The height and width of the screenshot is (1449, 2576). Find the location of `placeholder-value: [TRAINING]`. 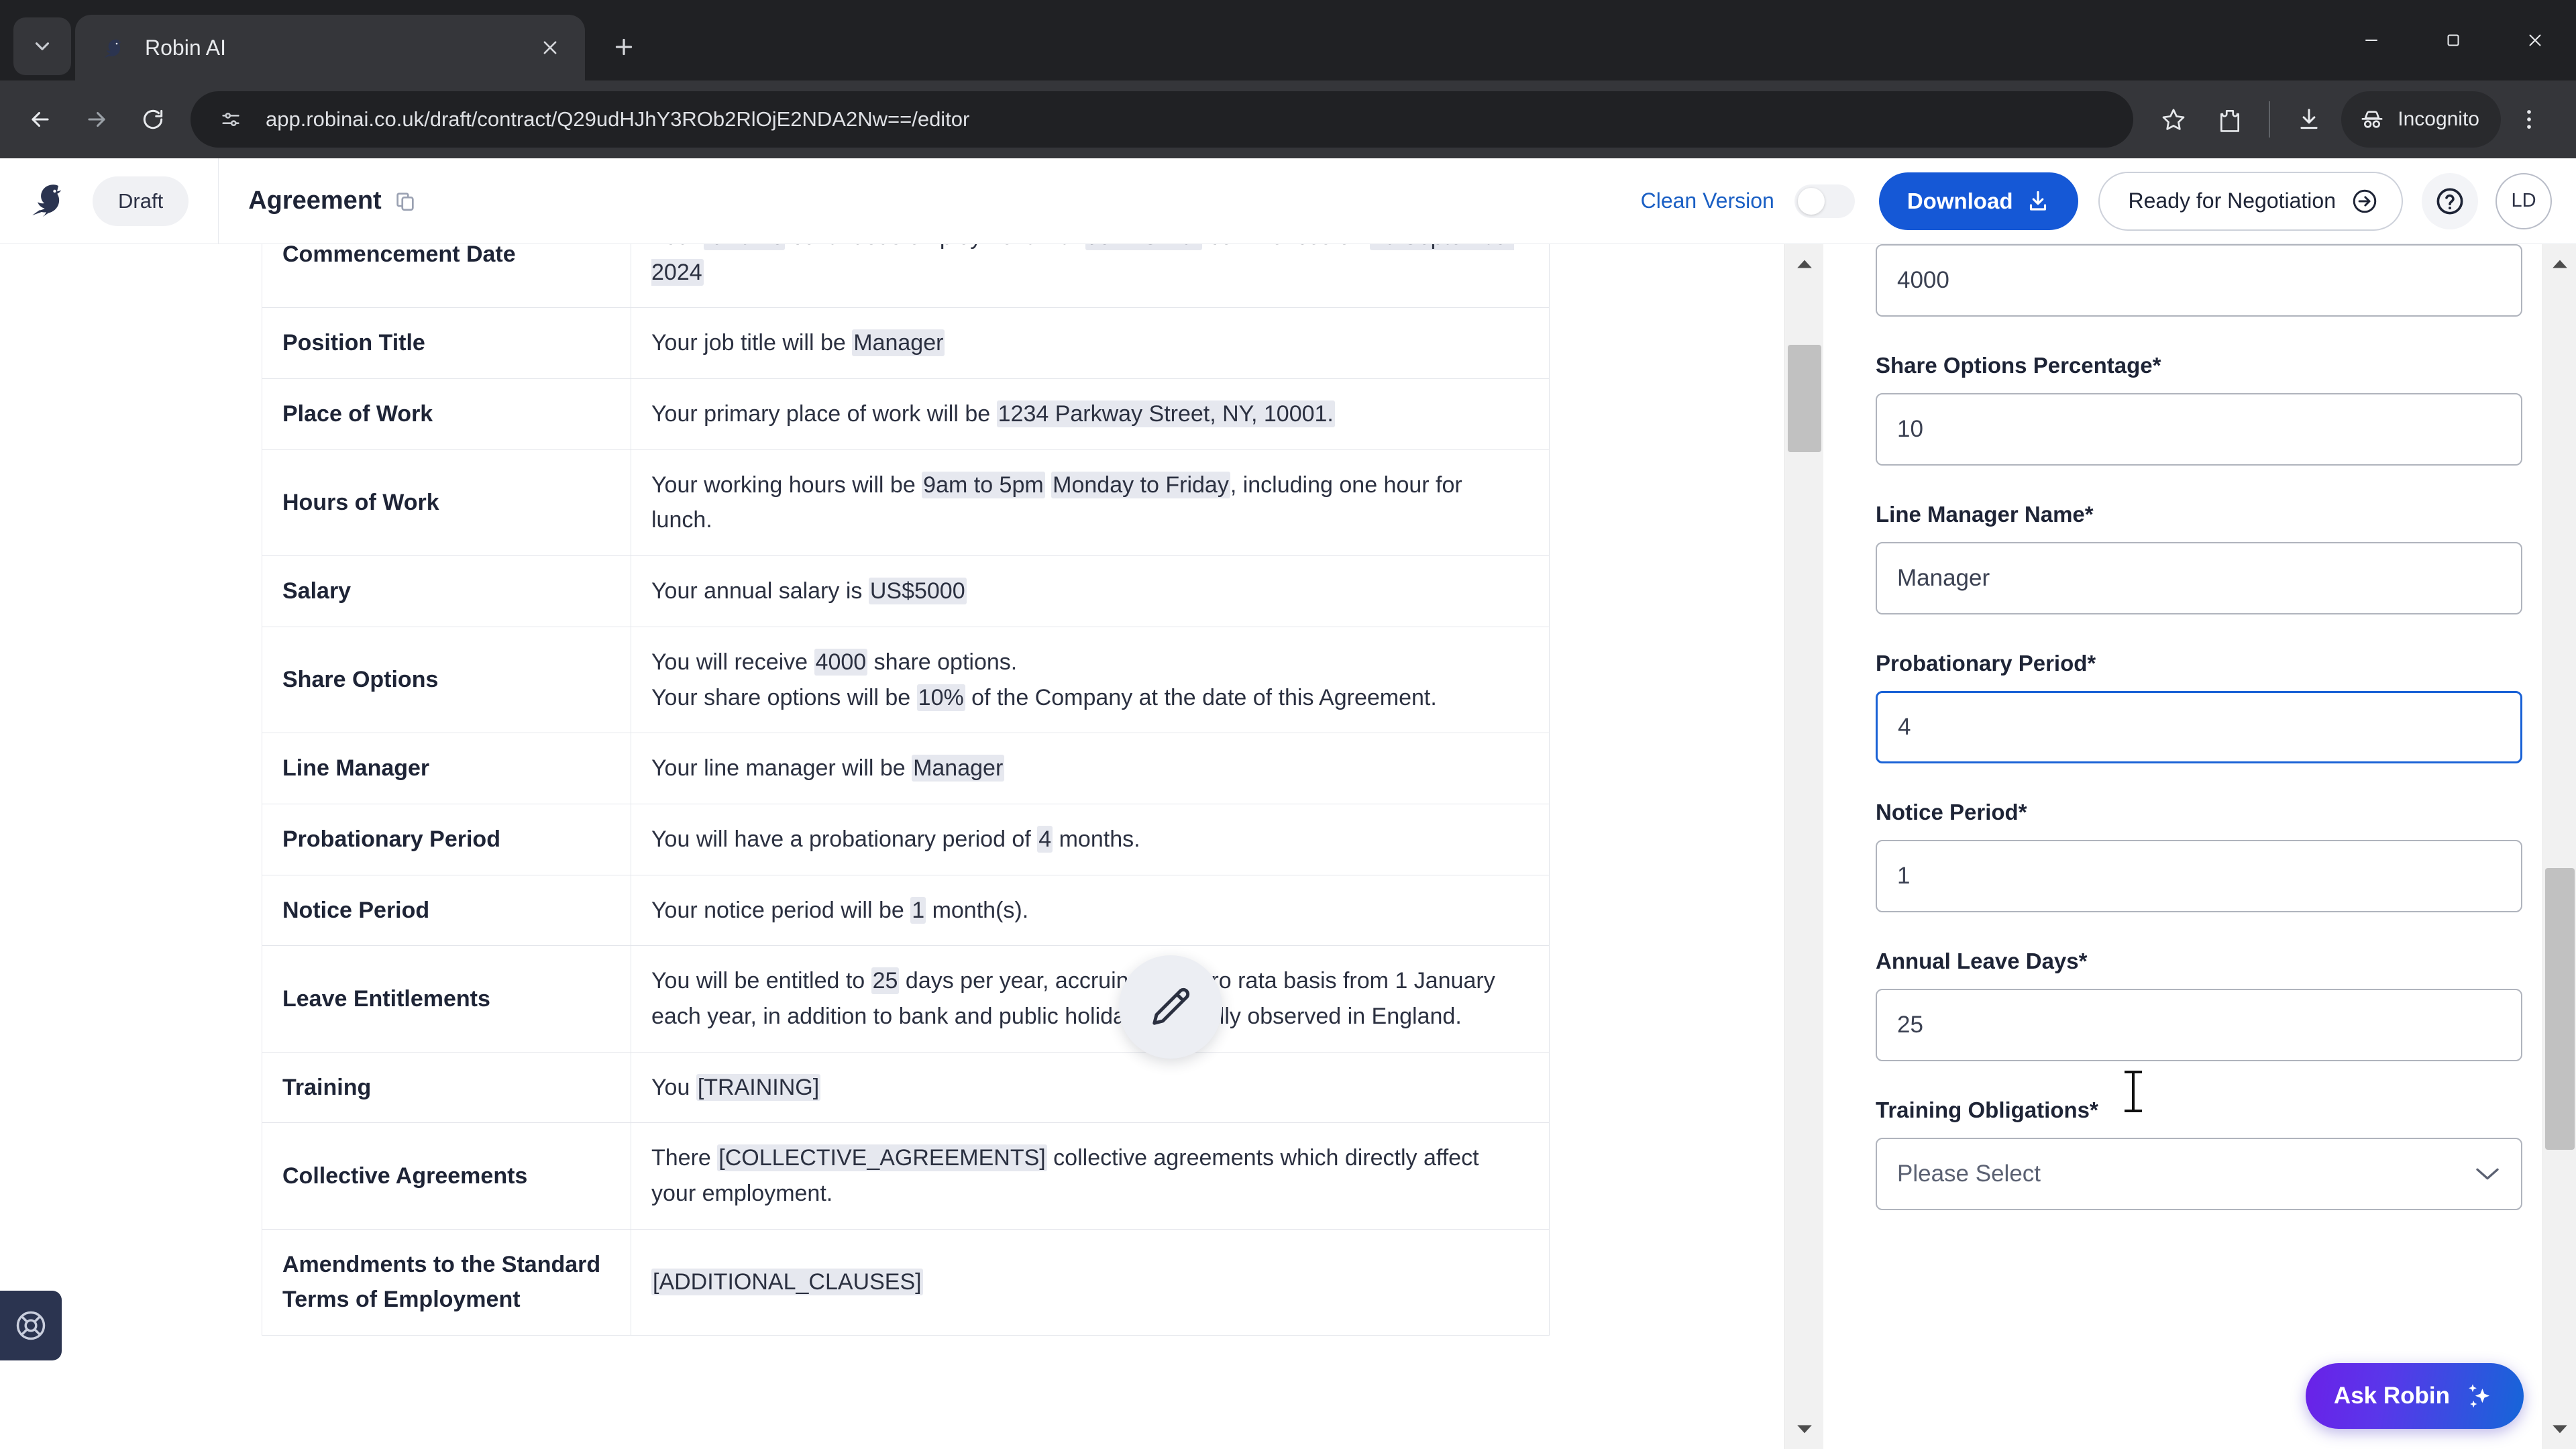

placeholder-value: [TRAINING] is located at coordinates (758, 1087).